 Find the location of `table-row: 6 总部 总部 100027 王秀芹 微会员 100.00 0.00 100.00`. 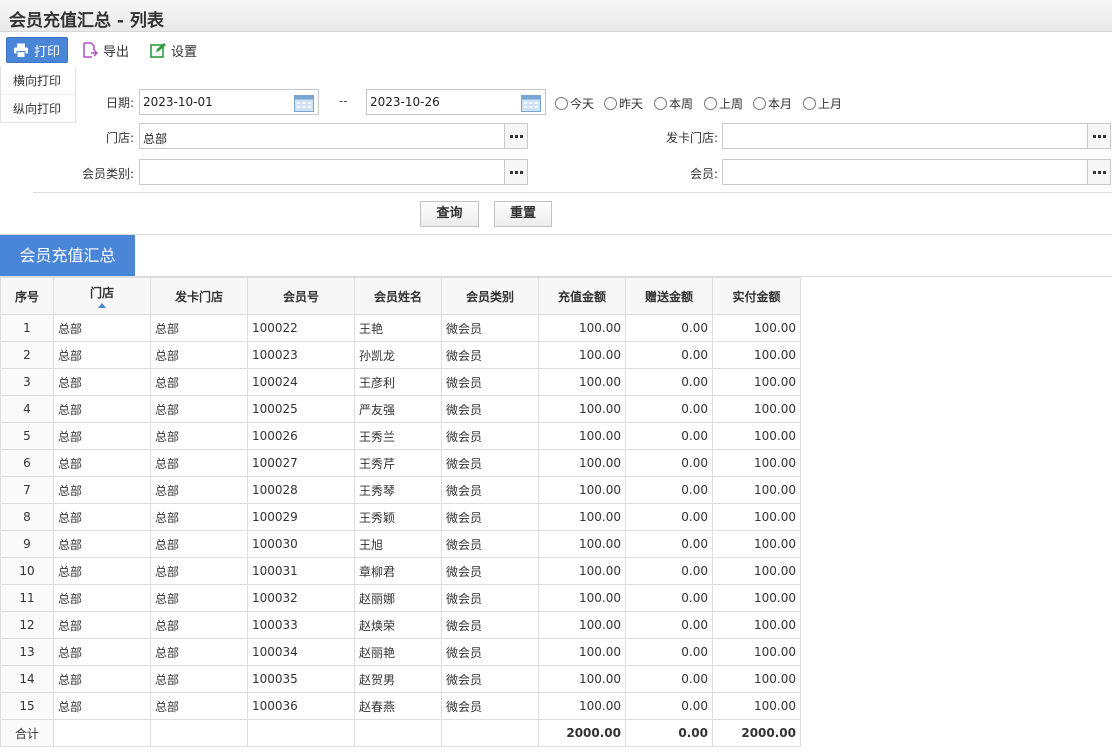

table-row: 6 总部 总部 100027 王秀芹 微会员 100.00 0.00 100.00 is located at coordinates (400, 463).